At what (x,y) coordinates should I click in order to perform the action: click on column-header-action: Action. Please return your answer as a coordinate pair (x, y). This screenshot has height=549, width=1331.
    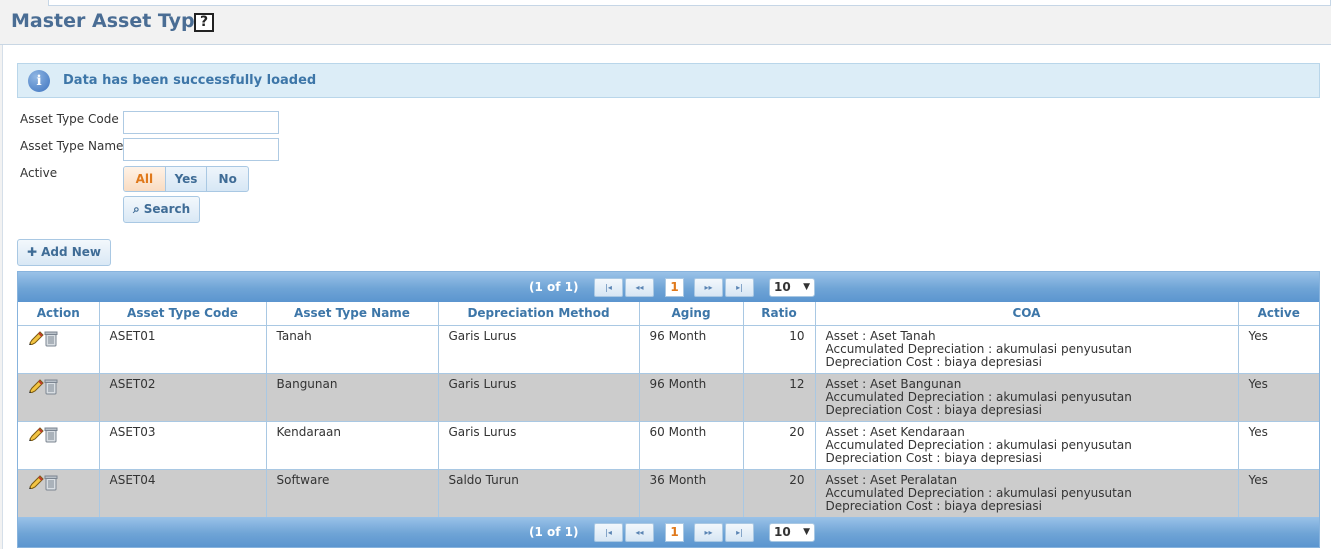
    Looking at the image, I should click on (59, 314).